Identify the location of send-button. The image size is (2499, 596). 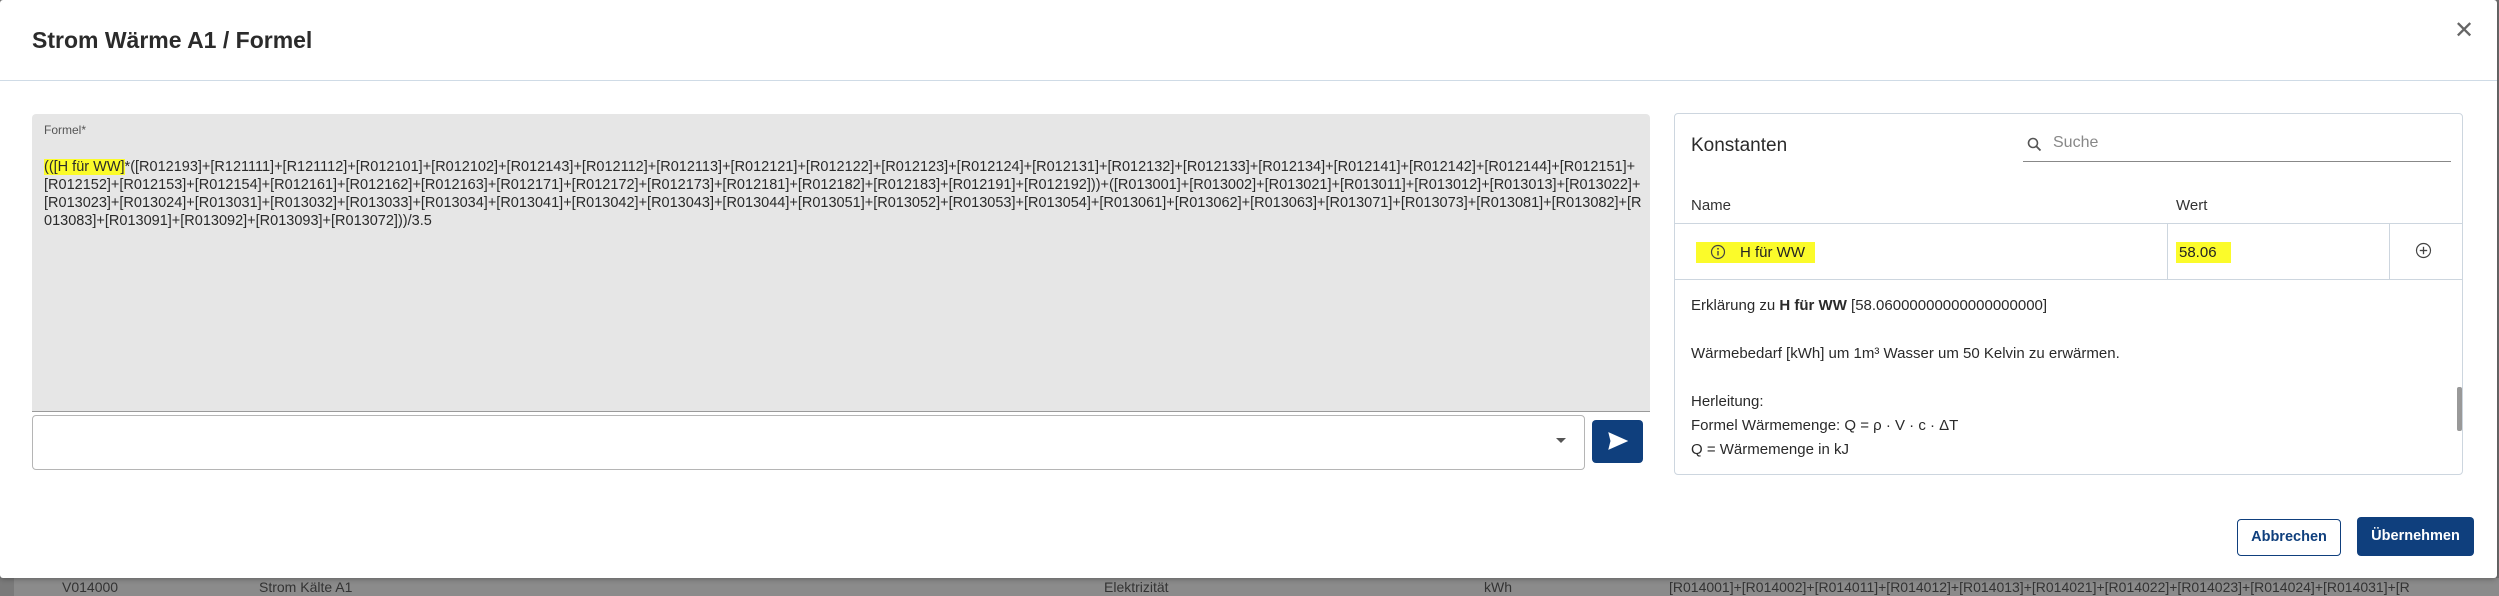
(1617, 441).